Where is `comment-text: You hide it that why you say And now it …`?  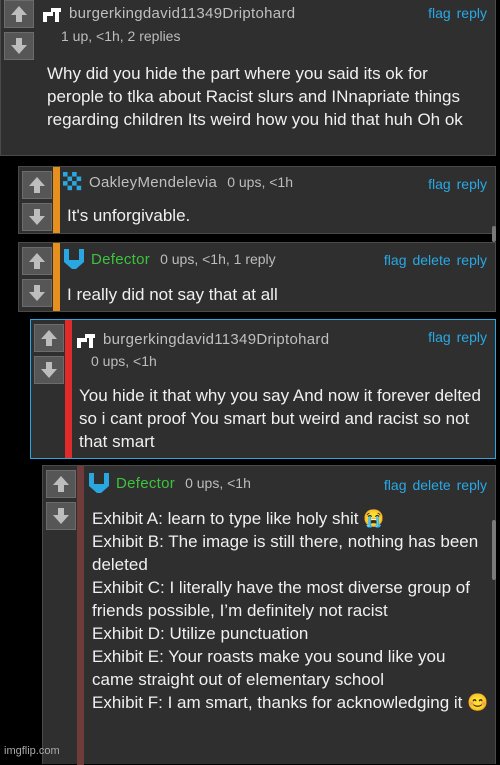
comment-text: You hide it that why you say And now it … is located at coordinates (280, 418).